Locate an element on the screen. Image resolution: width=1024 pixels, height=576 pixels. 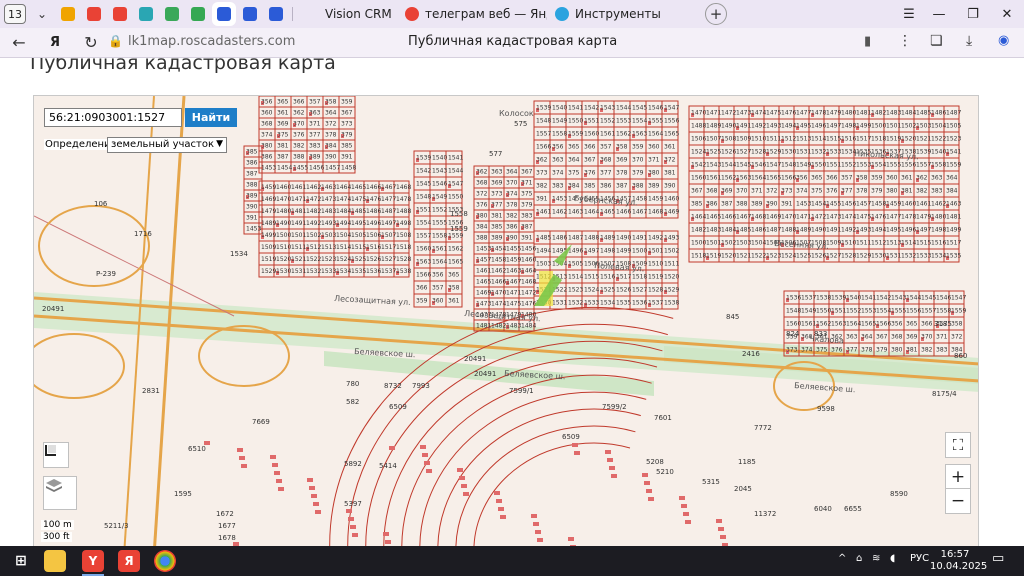
notifications-icon: ▭ is located at coordinates (998, 558).